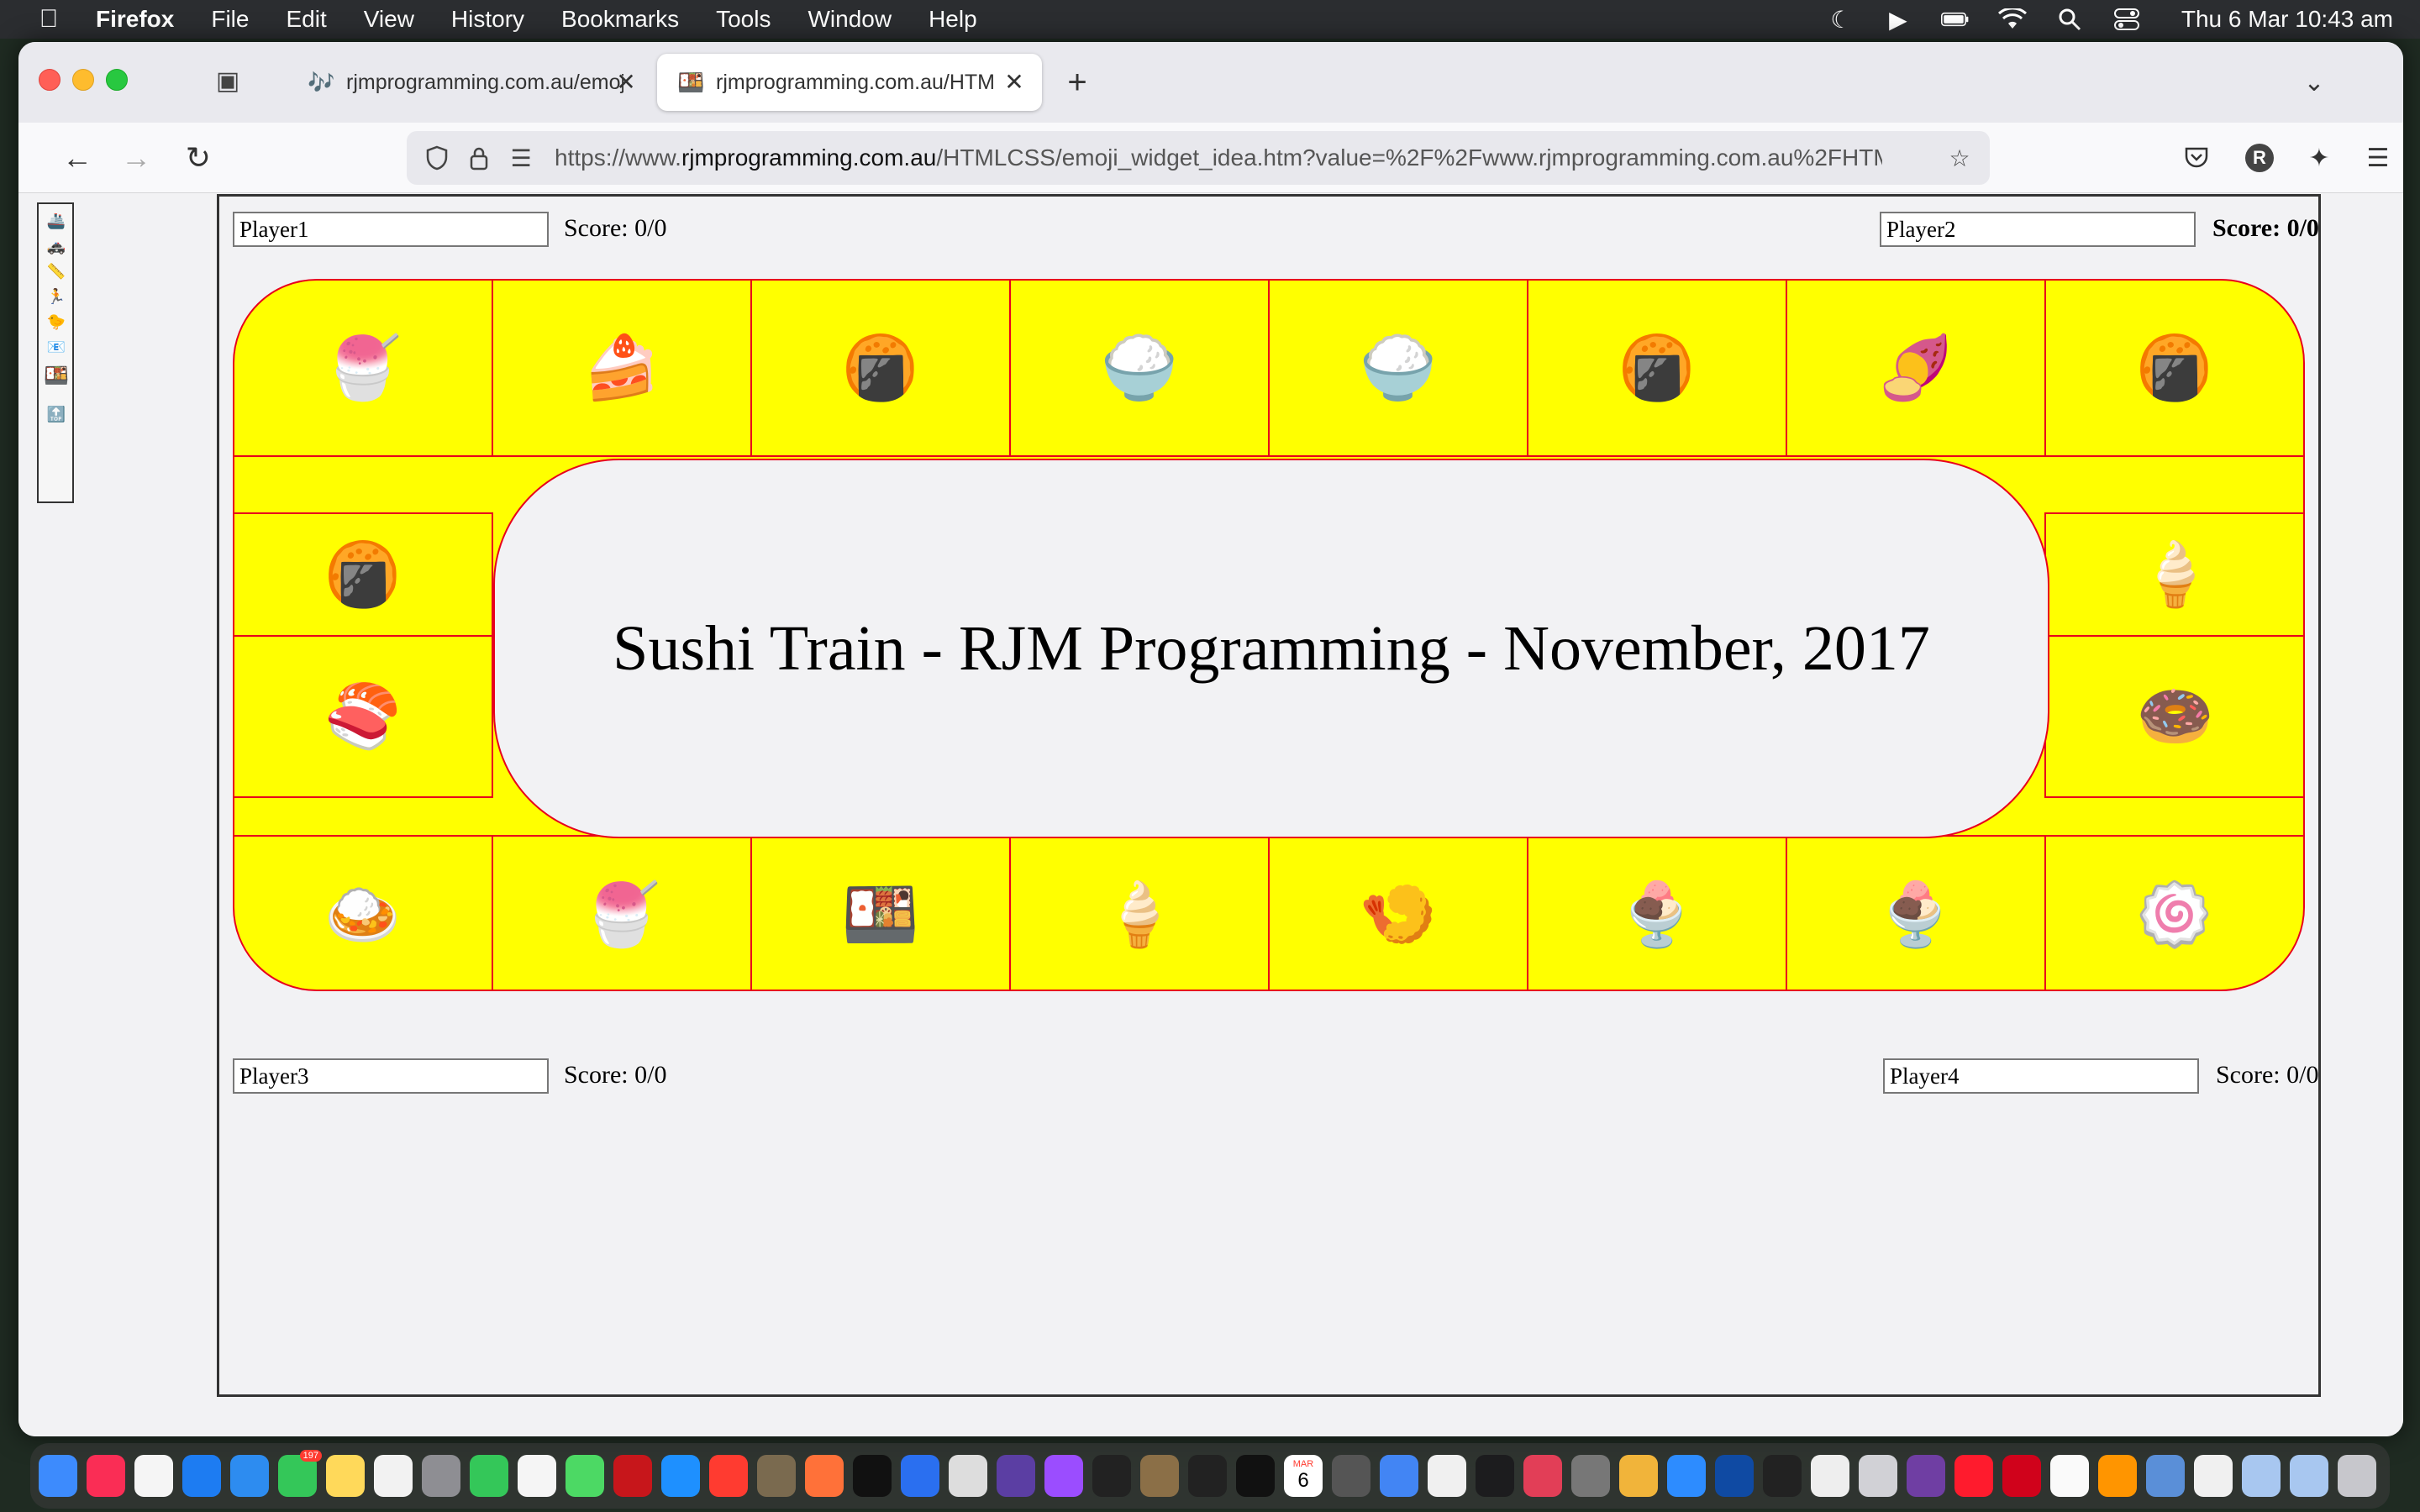  What do you see at coordinates (1016, 1476) in the screenshot?
I see `dock-bbedit-icon` at bounding box center [1016, 1476].